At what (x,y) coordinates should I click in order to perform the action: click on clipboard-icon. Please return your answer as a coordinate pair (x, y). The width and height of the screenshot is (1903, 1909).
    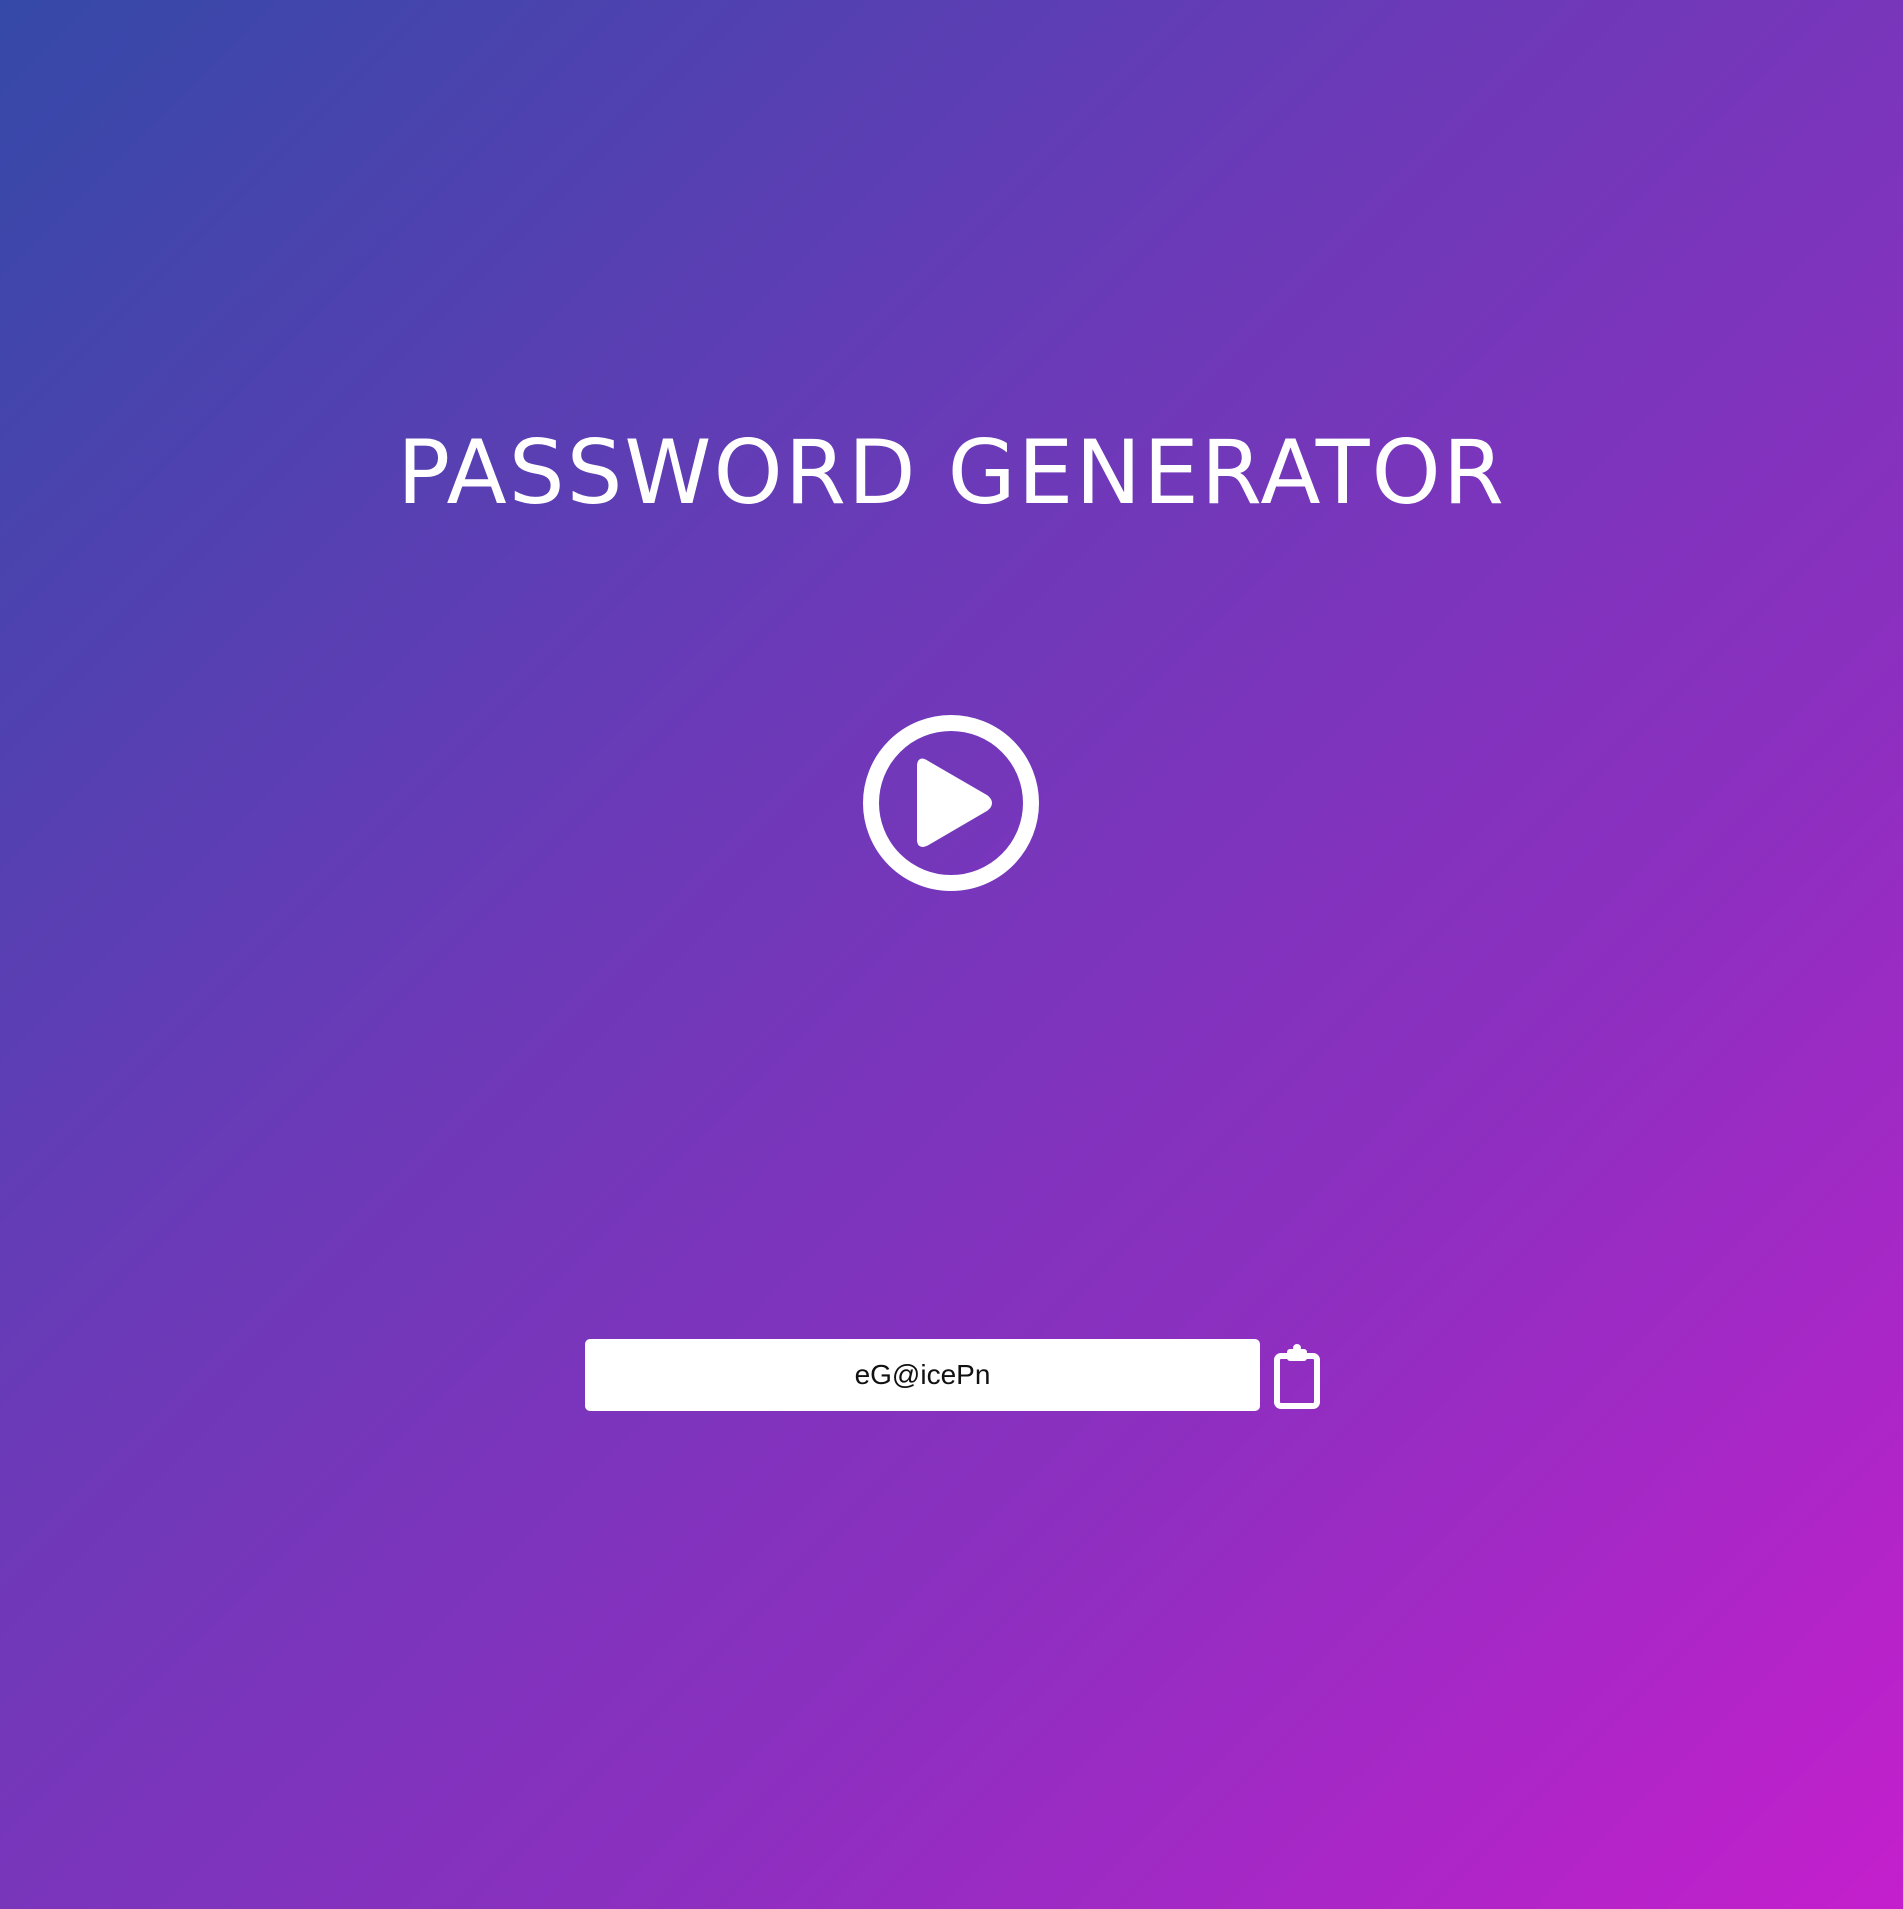
    Looking at the image, I should click on (1297, 1376).